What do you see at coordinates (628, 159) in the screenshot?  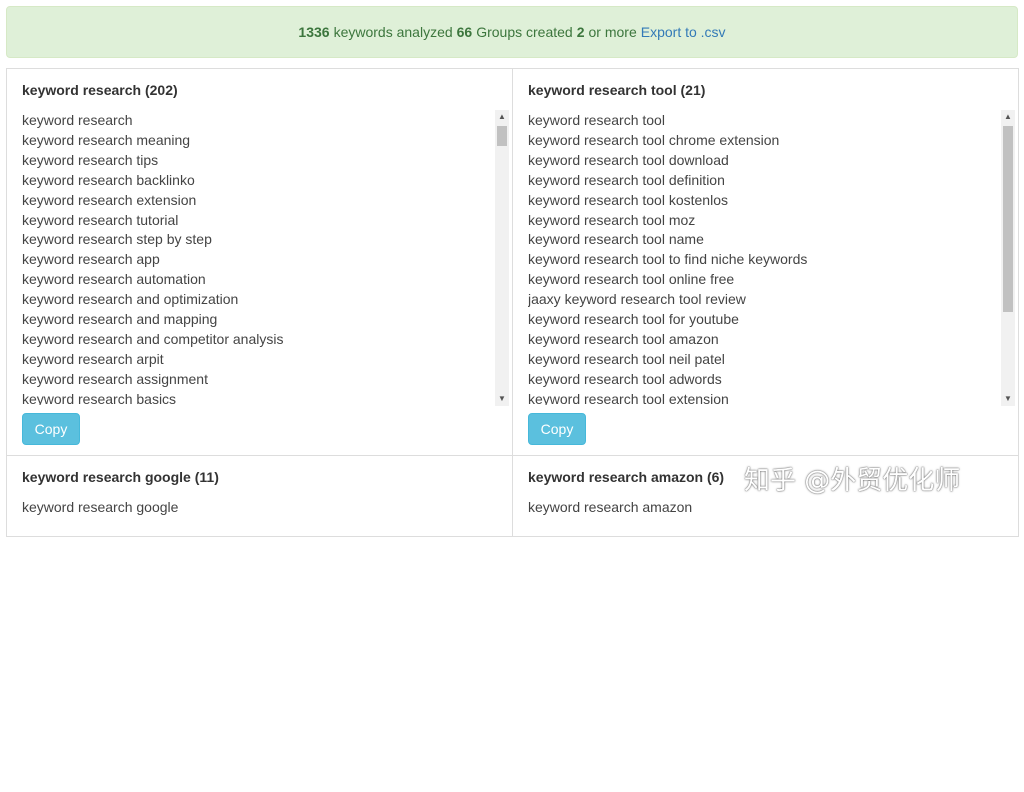 I see `list-item: keyword research tool download` at bounding box center [628, 159].